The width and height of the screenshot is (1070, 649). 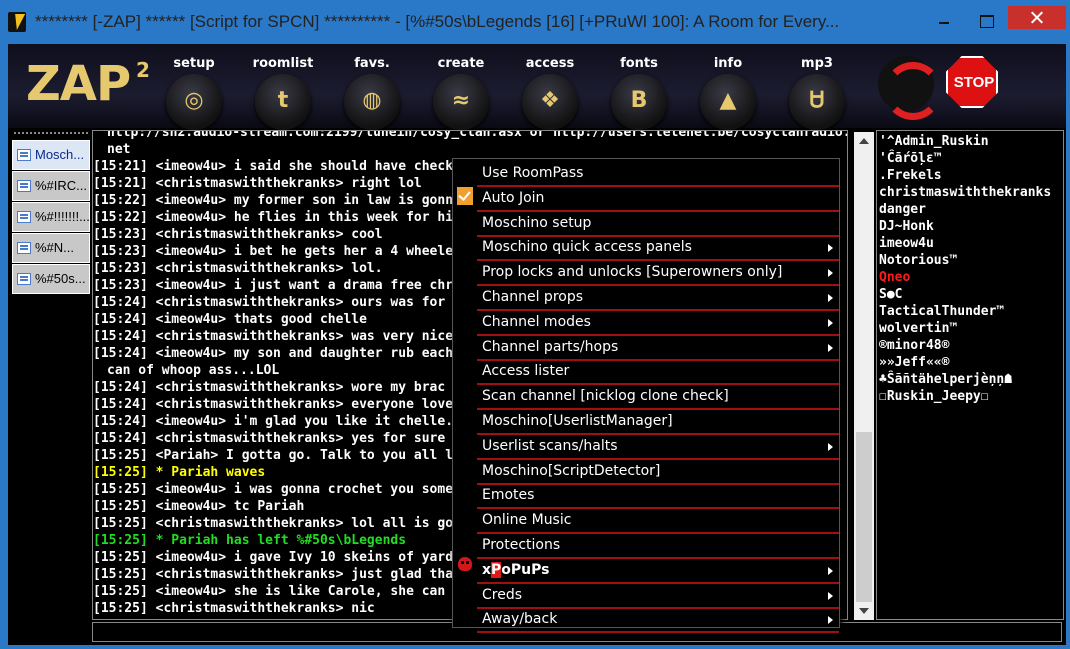 I want to click on scroll-up-arrow-icon, so click(x=864, y=141).